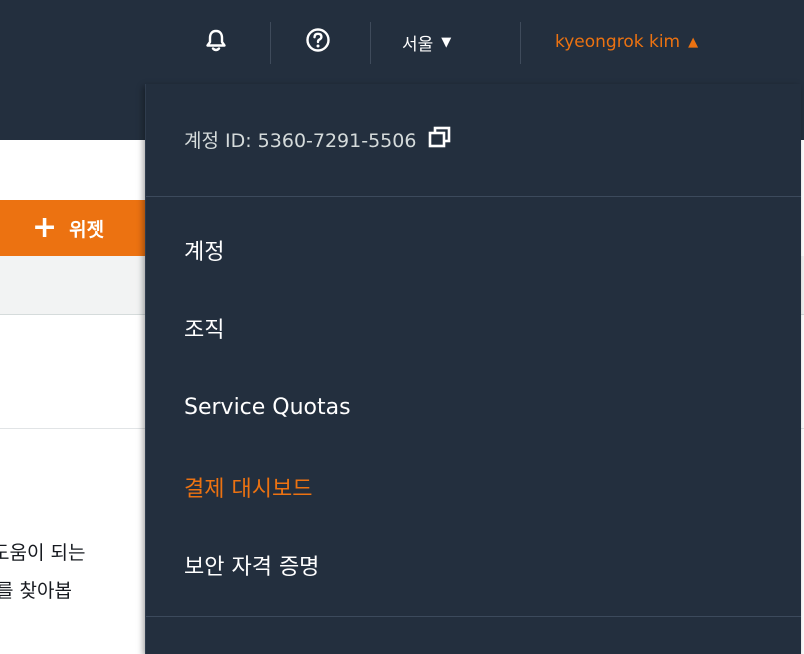  What do you see at coordinates (300, 141) in the screenshot?
I see `account-id-text: 계정 ID: 5360-7291-5506` at bounding box center [300, 141].